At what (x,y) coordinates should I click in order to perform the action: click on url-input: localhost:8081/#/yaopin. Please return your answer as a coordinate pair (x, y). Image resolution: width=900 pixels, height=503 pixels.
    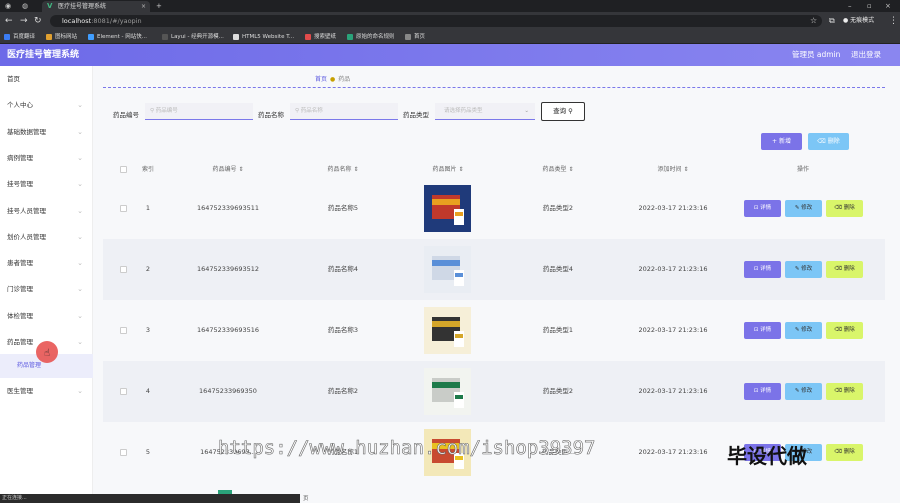
    Looking at the image, I should click on (436, 21).